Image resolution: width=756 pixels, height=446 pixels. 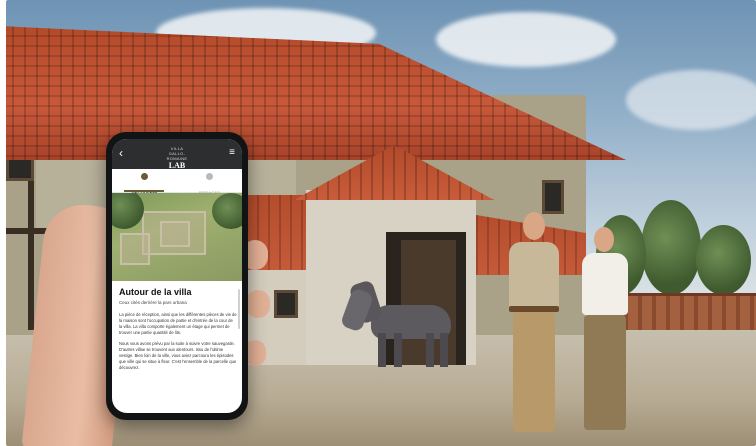 What do you see at coordinates (144, 182) in the screenshot?
I see `tab-decouvrir: DÉCOUVRIR` at bounding box center [144, 182].